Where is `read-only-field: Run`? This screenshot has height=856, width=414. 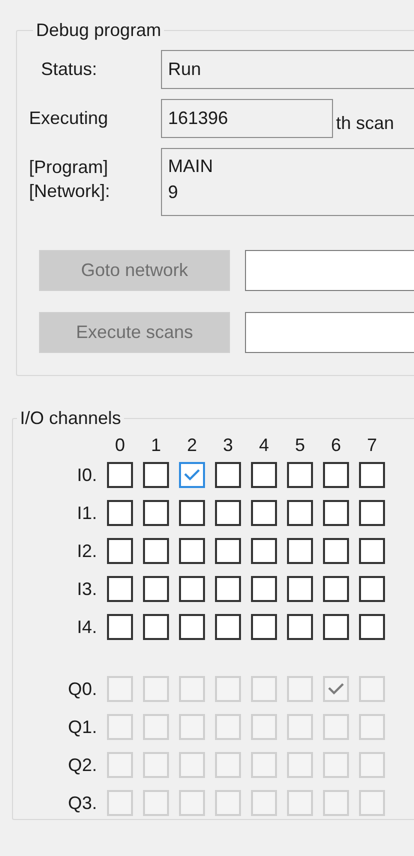
read-only-field: Run is located at coordinates (287, 69).